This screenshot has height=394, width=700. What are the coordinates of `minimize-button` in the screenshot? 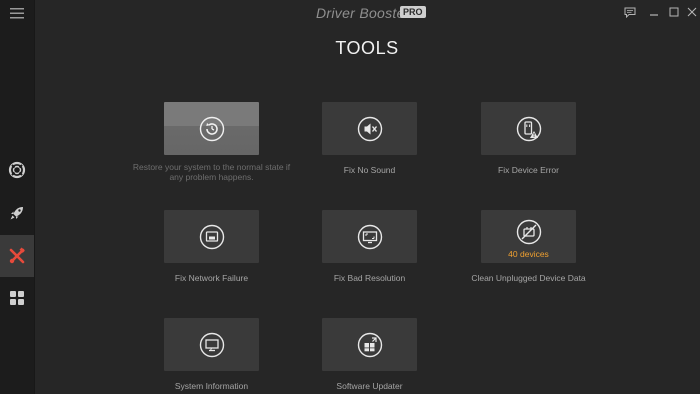 It's located at (654, 12).